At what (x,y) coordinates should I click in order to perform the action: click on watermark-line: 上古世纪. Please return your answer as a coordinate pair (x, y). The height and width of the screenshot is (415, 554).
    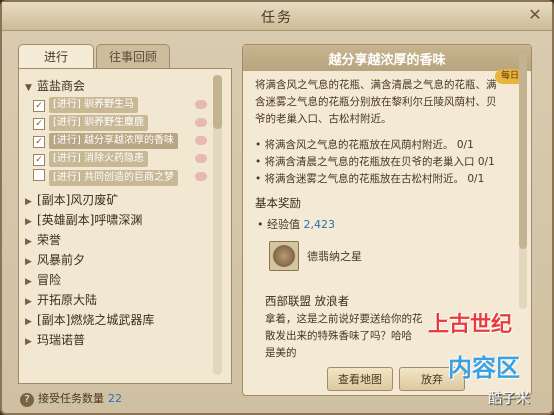
    Looking at the image, I should click on (470, 324).